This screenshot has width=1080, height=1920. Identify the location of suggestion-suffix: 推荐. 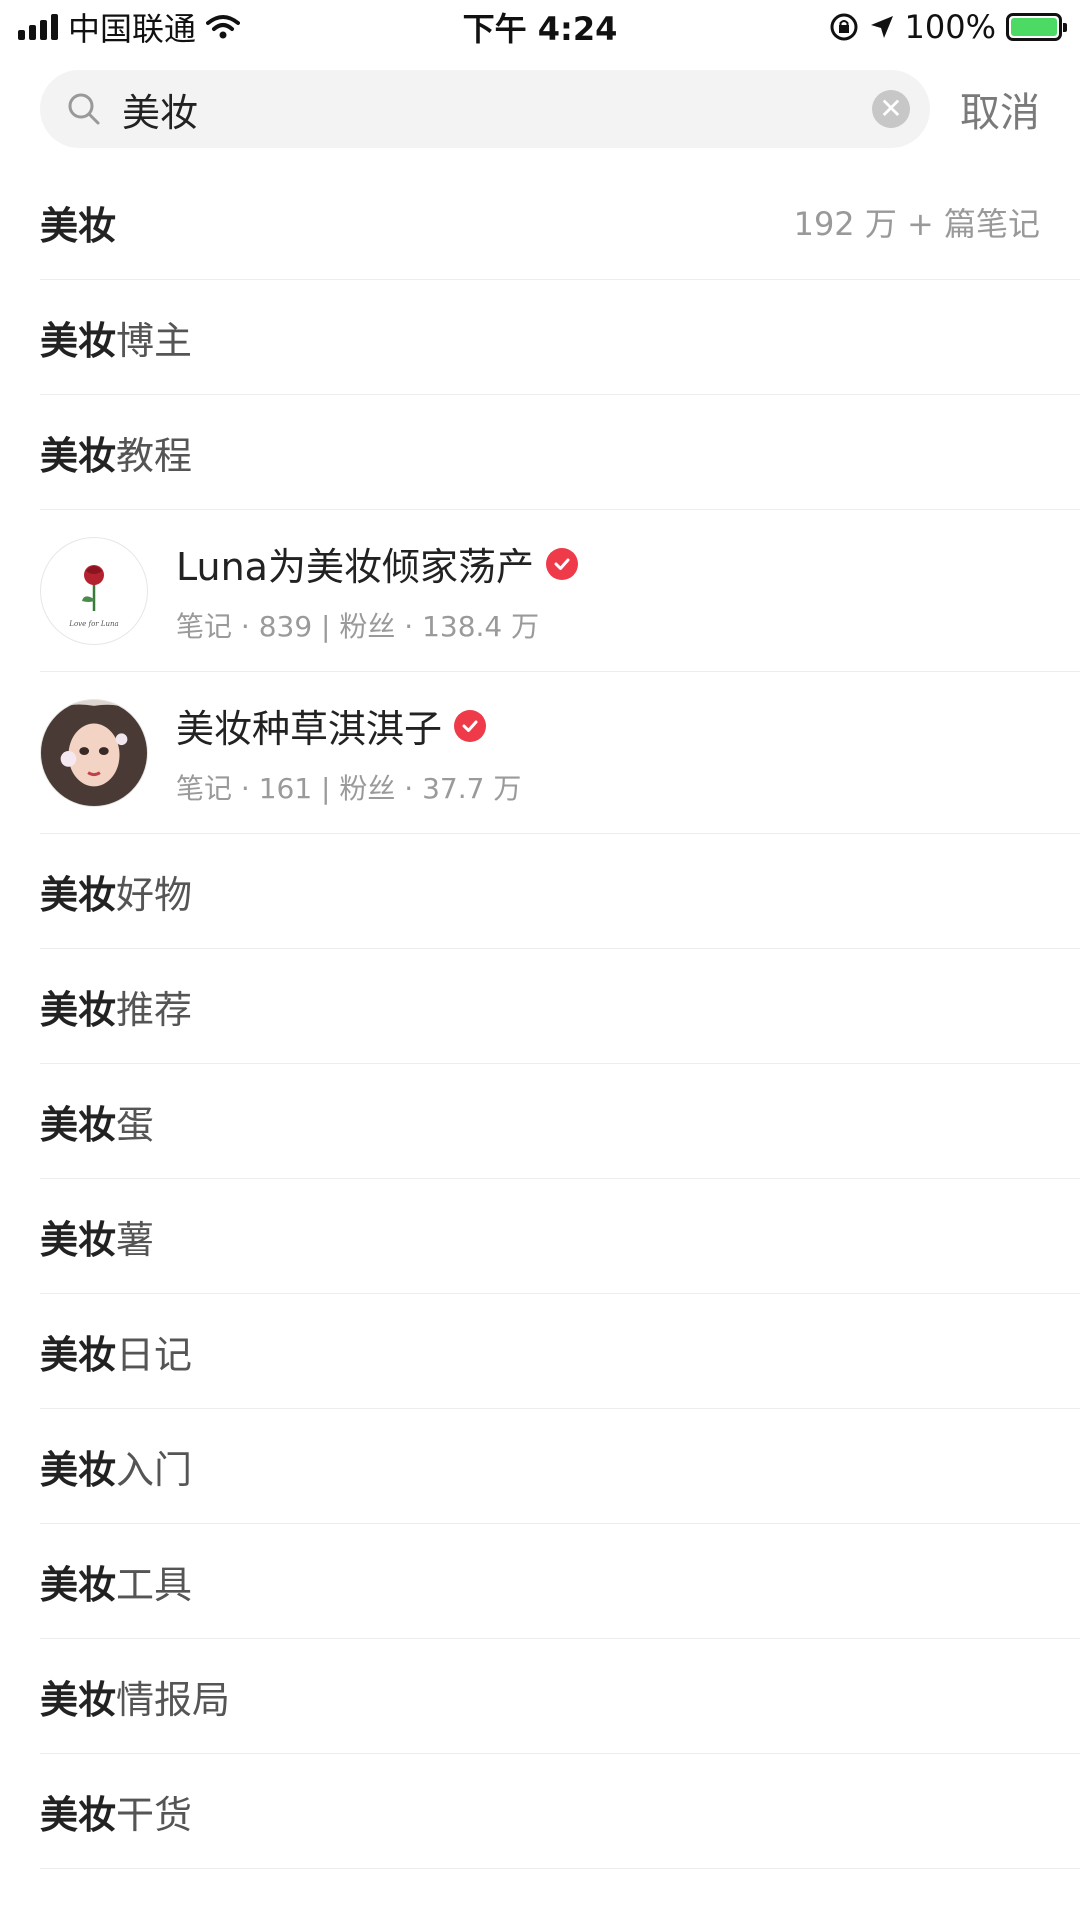
(154, 1009).